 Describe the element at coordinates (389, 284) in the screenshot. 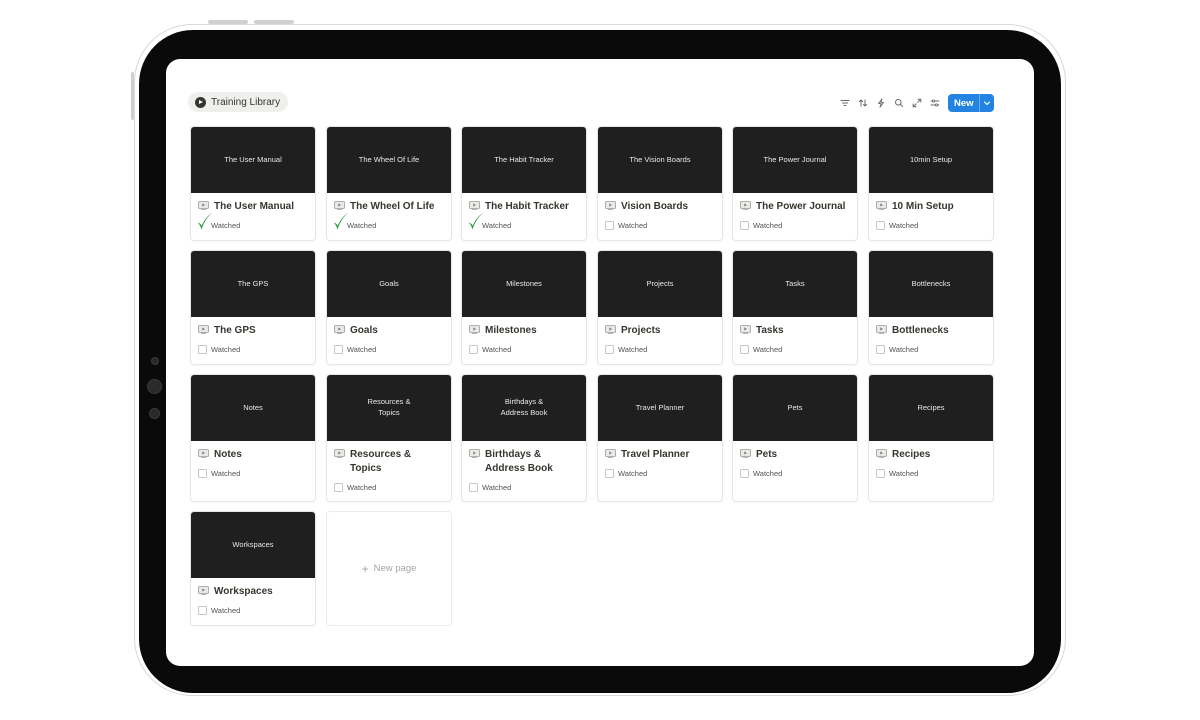

I see `card-cover: Goals` at that location.